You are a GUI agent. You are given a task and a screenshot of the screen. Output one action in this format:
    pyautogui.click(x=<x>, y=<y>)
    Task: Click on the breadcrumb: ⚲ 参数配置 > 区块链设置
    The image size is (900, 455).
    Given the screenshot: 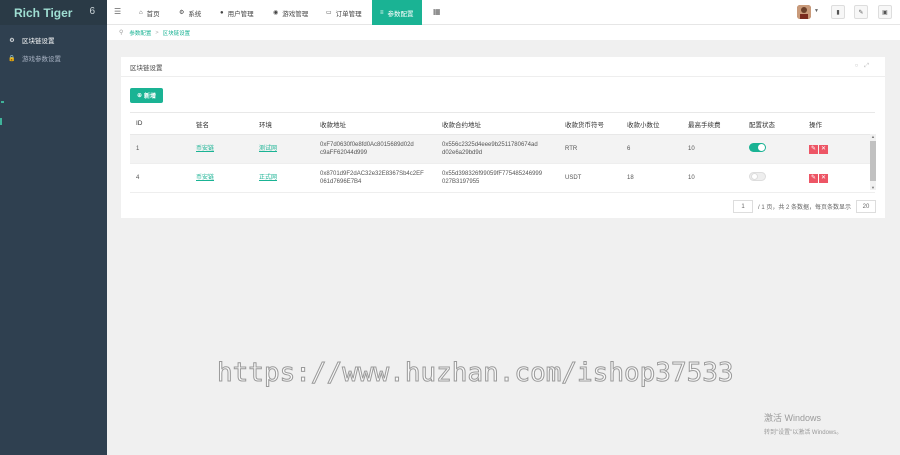 What is the action you would take?
    pyautogui.click(x=503, y=32)
    